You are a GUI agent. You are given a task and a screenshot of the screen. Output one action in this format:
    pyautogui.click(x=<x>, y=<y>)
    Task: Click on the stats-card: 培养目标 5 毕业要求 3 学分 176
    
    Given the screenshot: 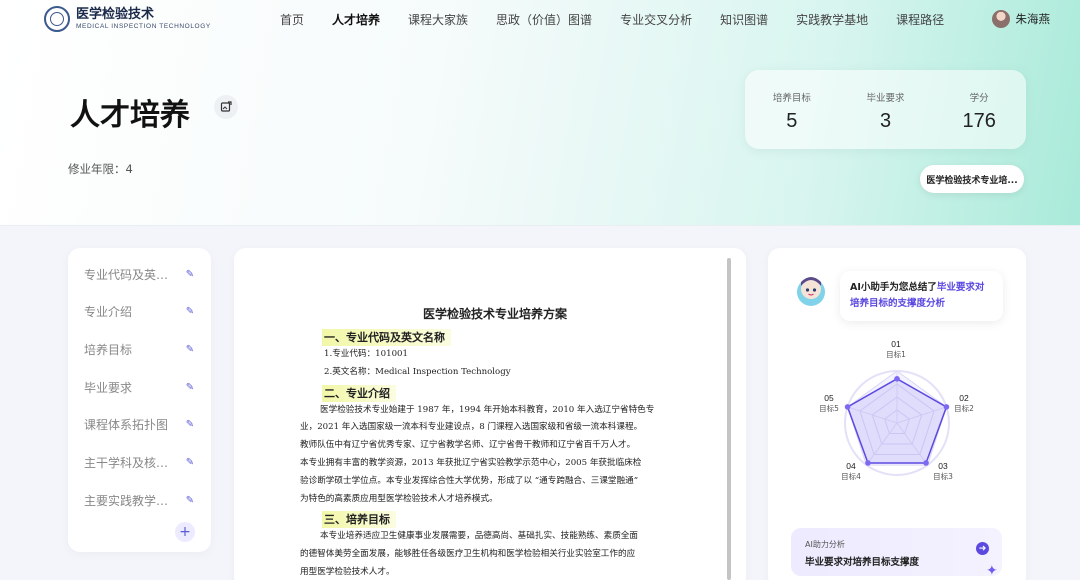 What is the action you would take?
    pyautogui.click(x=885, y=109)
    